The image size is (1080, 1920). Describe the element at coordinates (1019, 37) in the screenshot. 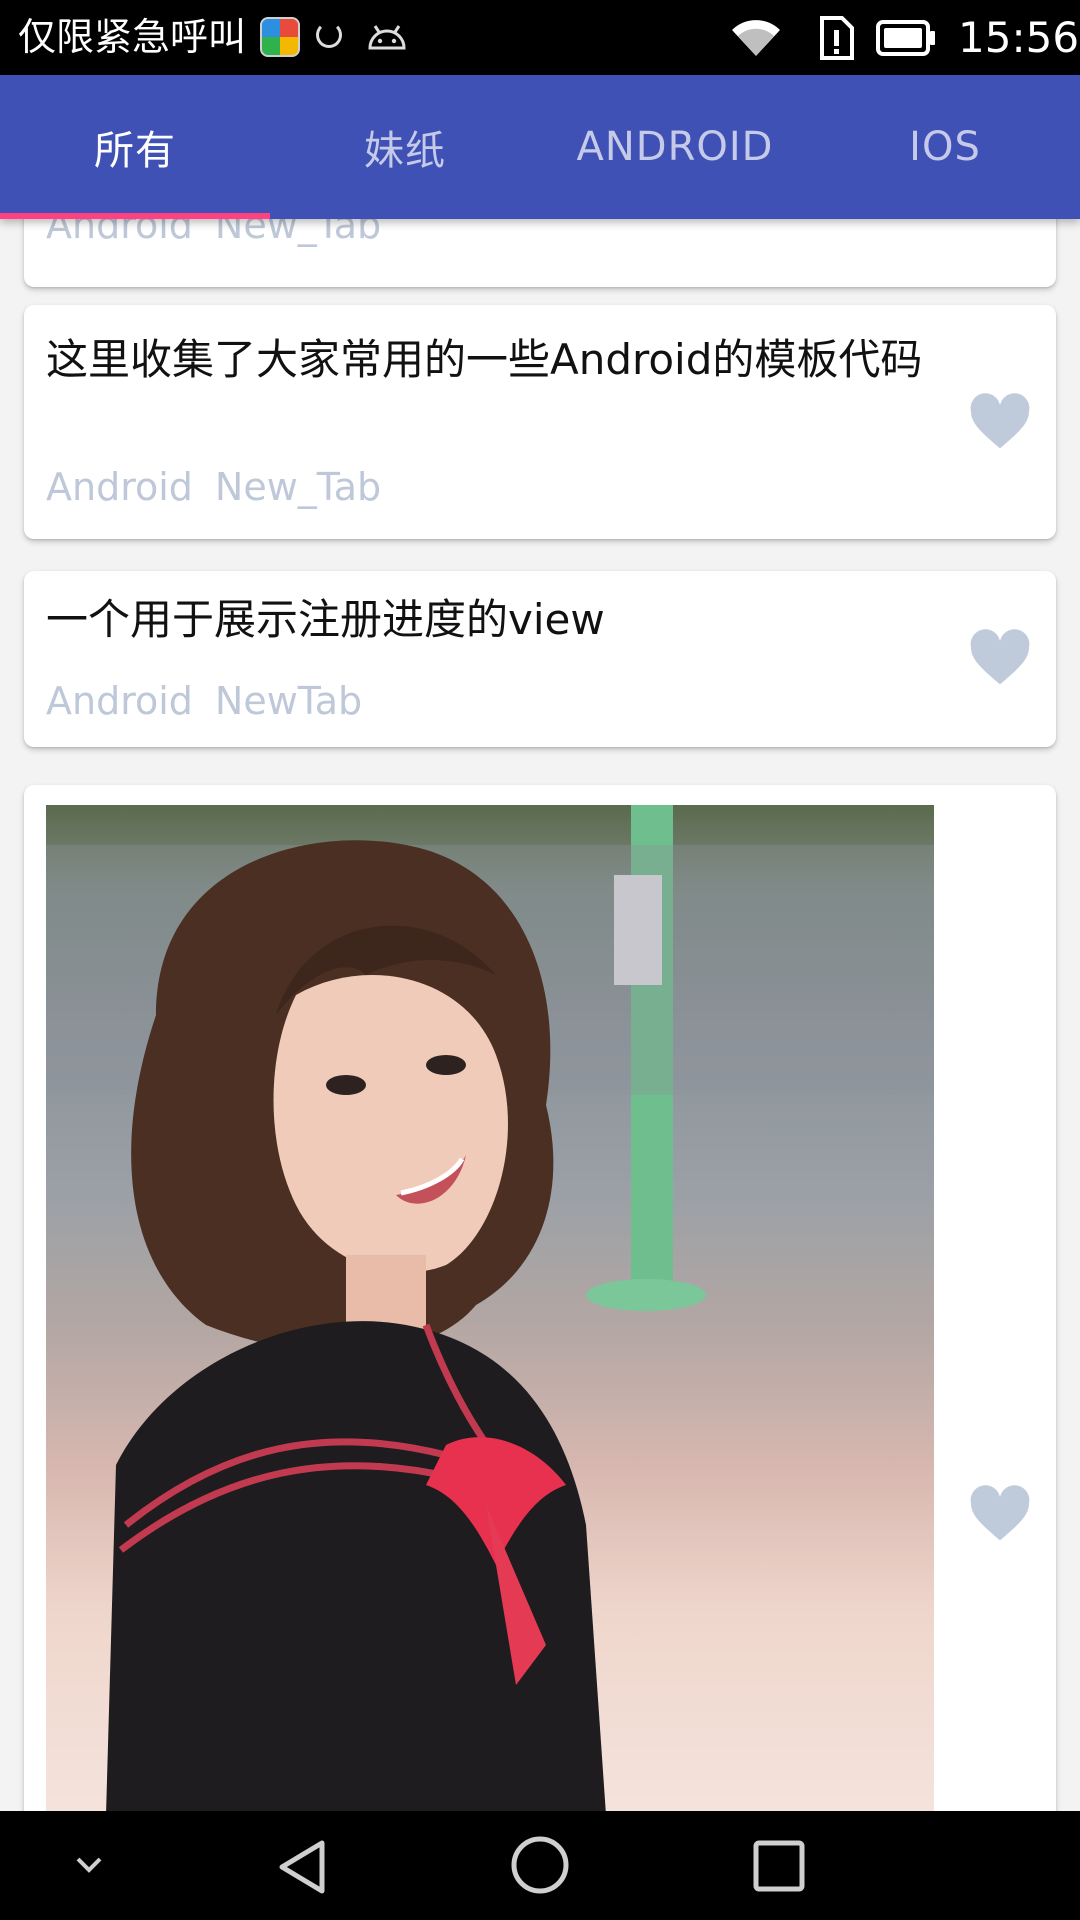

I see `clock-time: 15:56` at that location.